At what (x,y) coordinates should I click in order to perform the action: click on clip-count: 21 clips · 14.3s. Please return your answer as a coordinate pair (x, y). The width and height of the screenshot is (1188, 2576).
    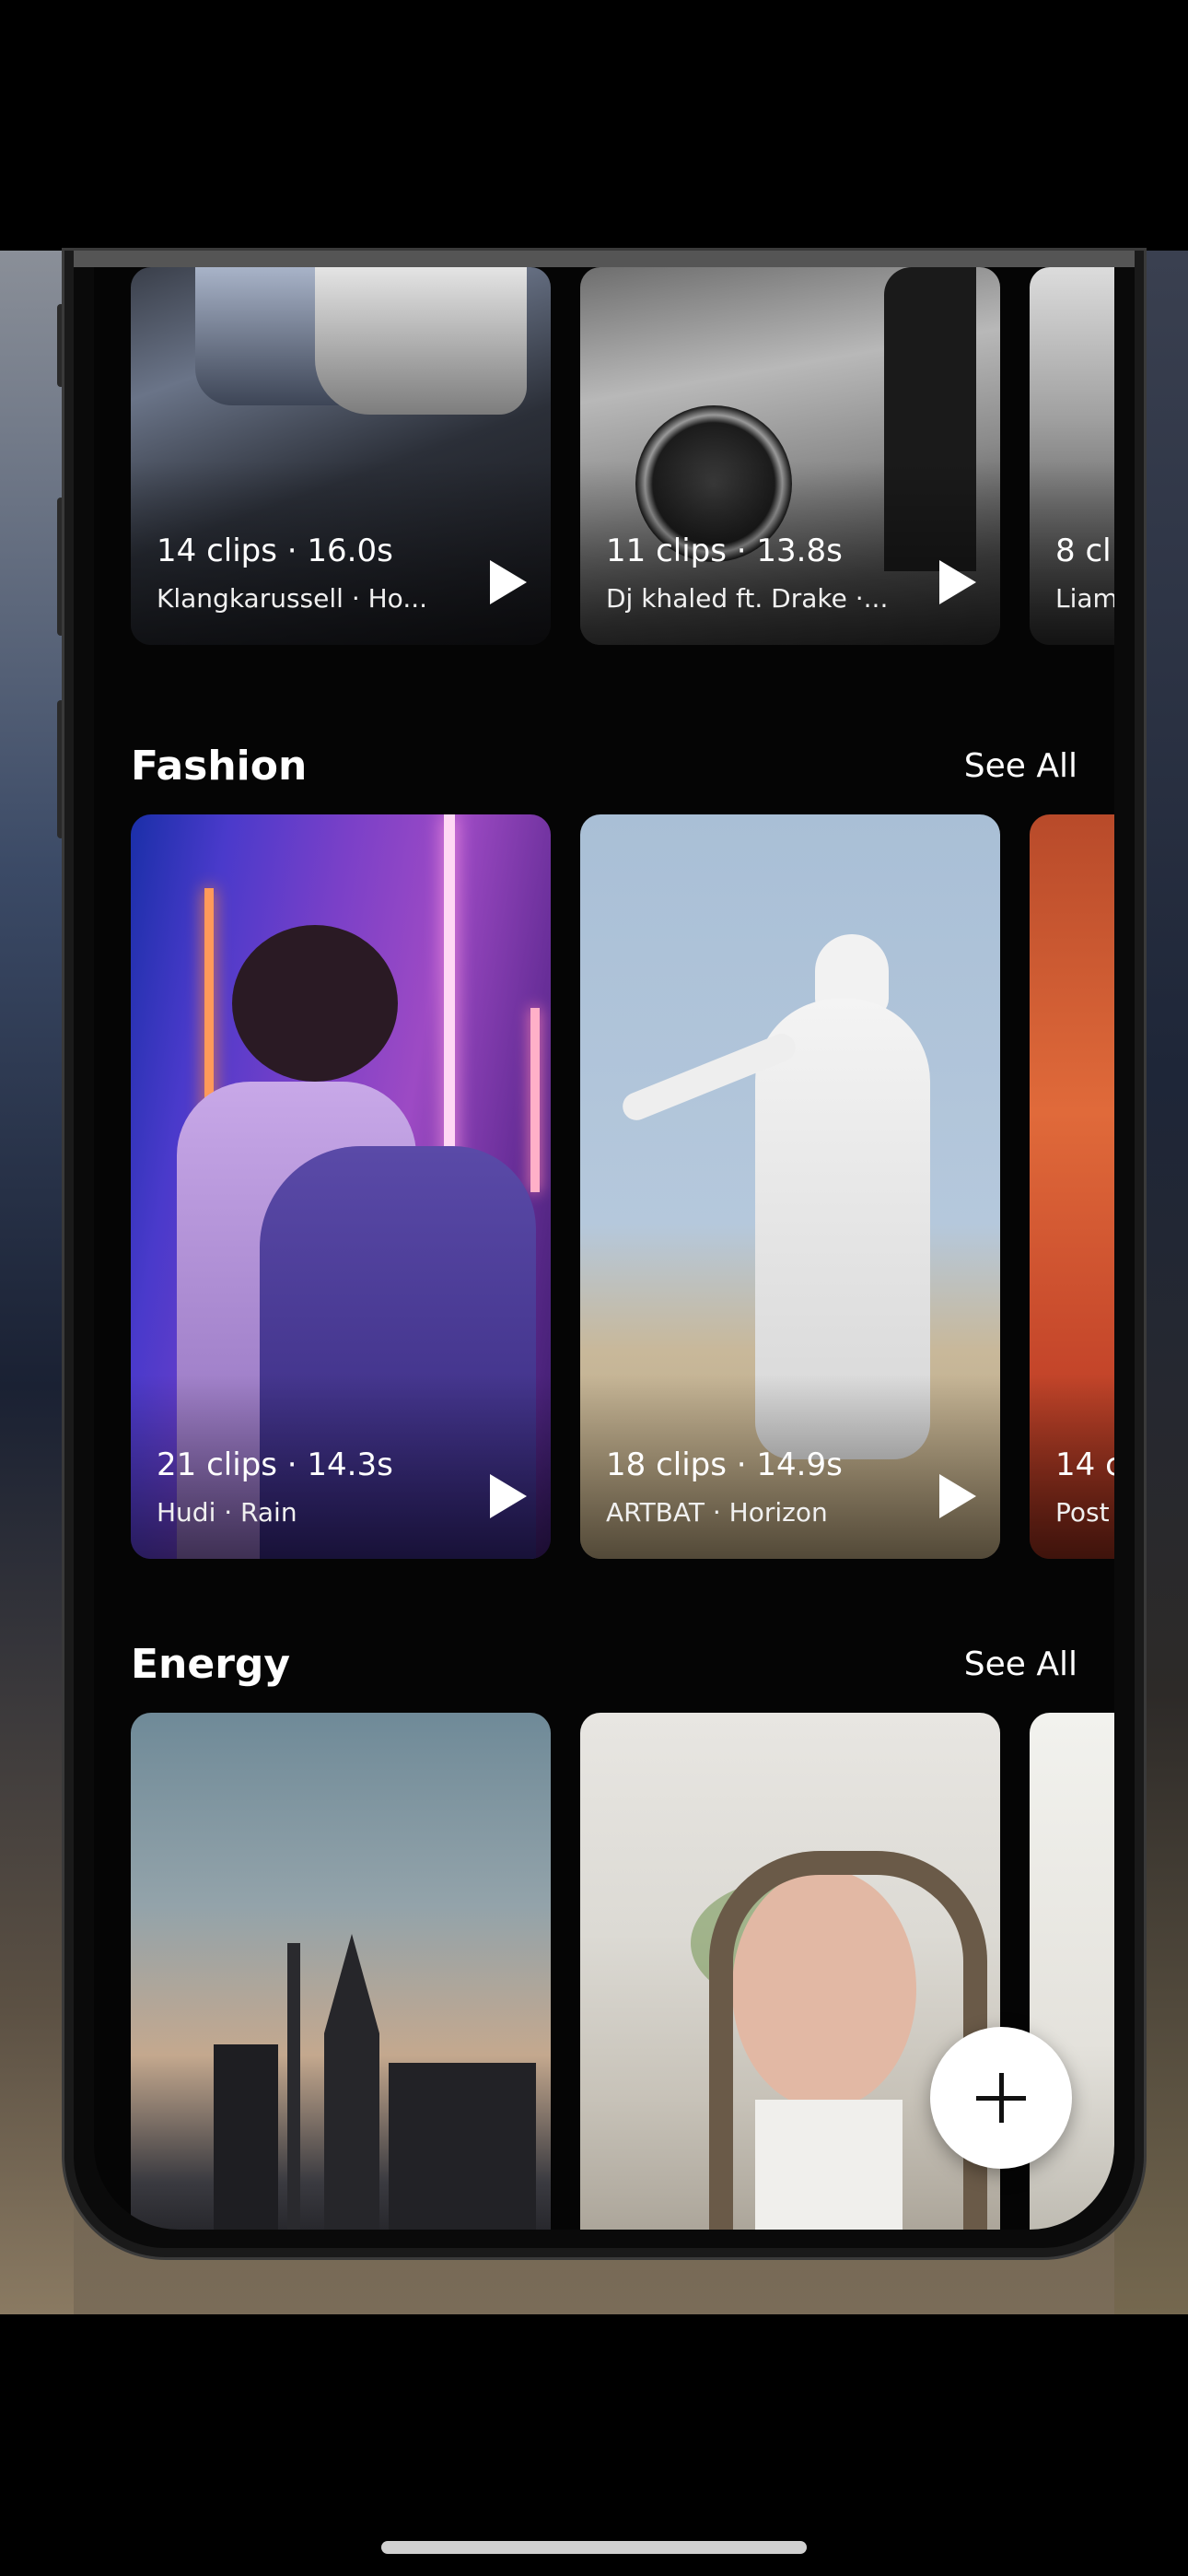
    Looking at the image, I should click on (275, 1464).